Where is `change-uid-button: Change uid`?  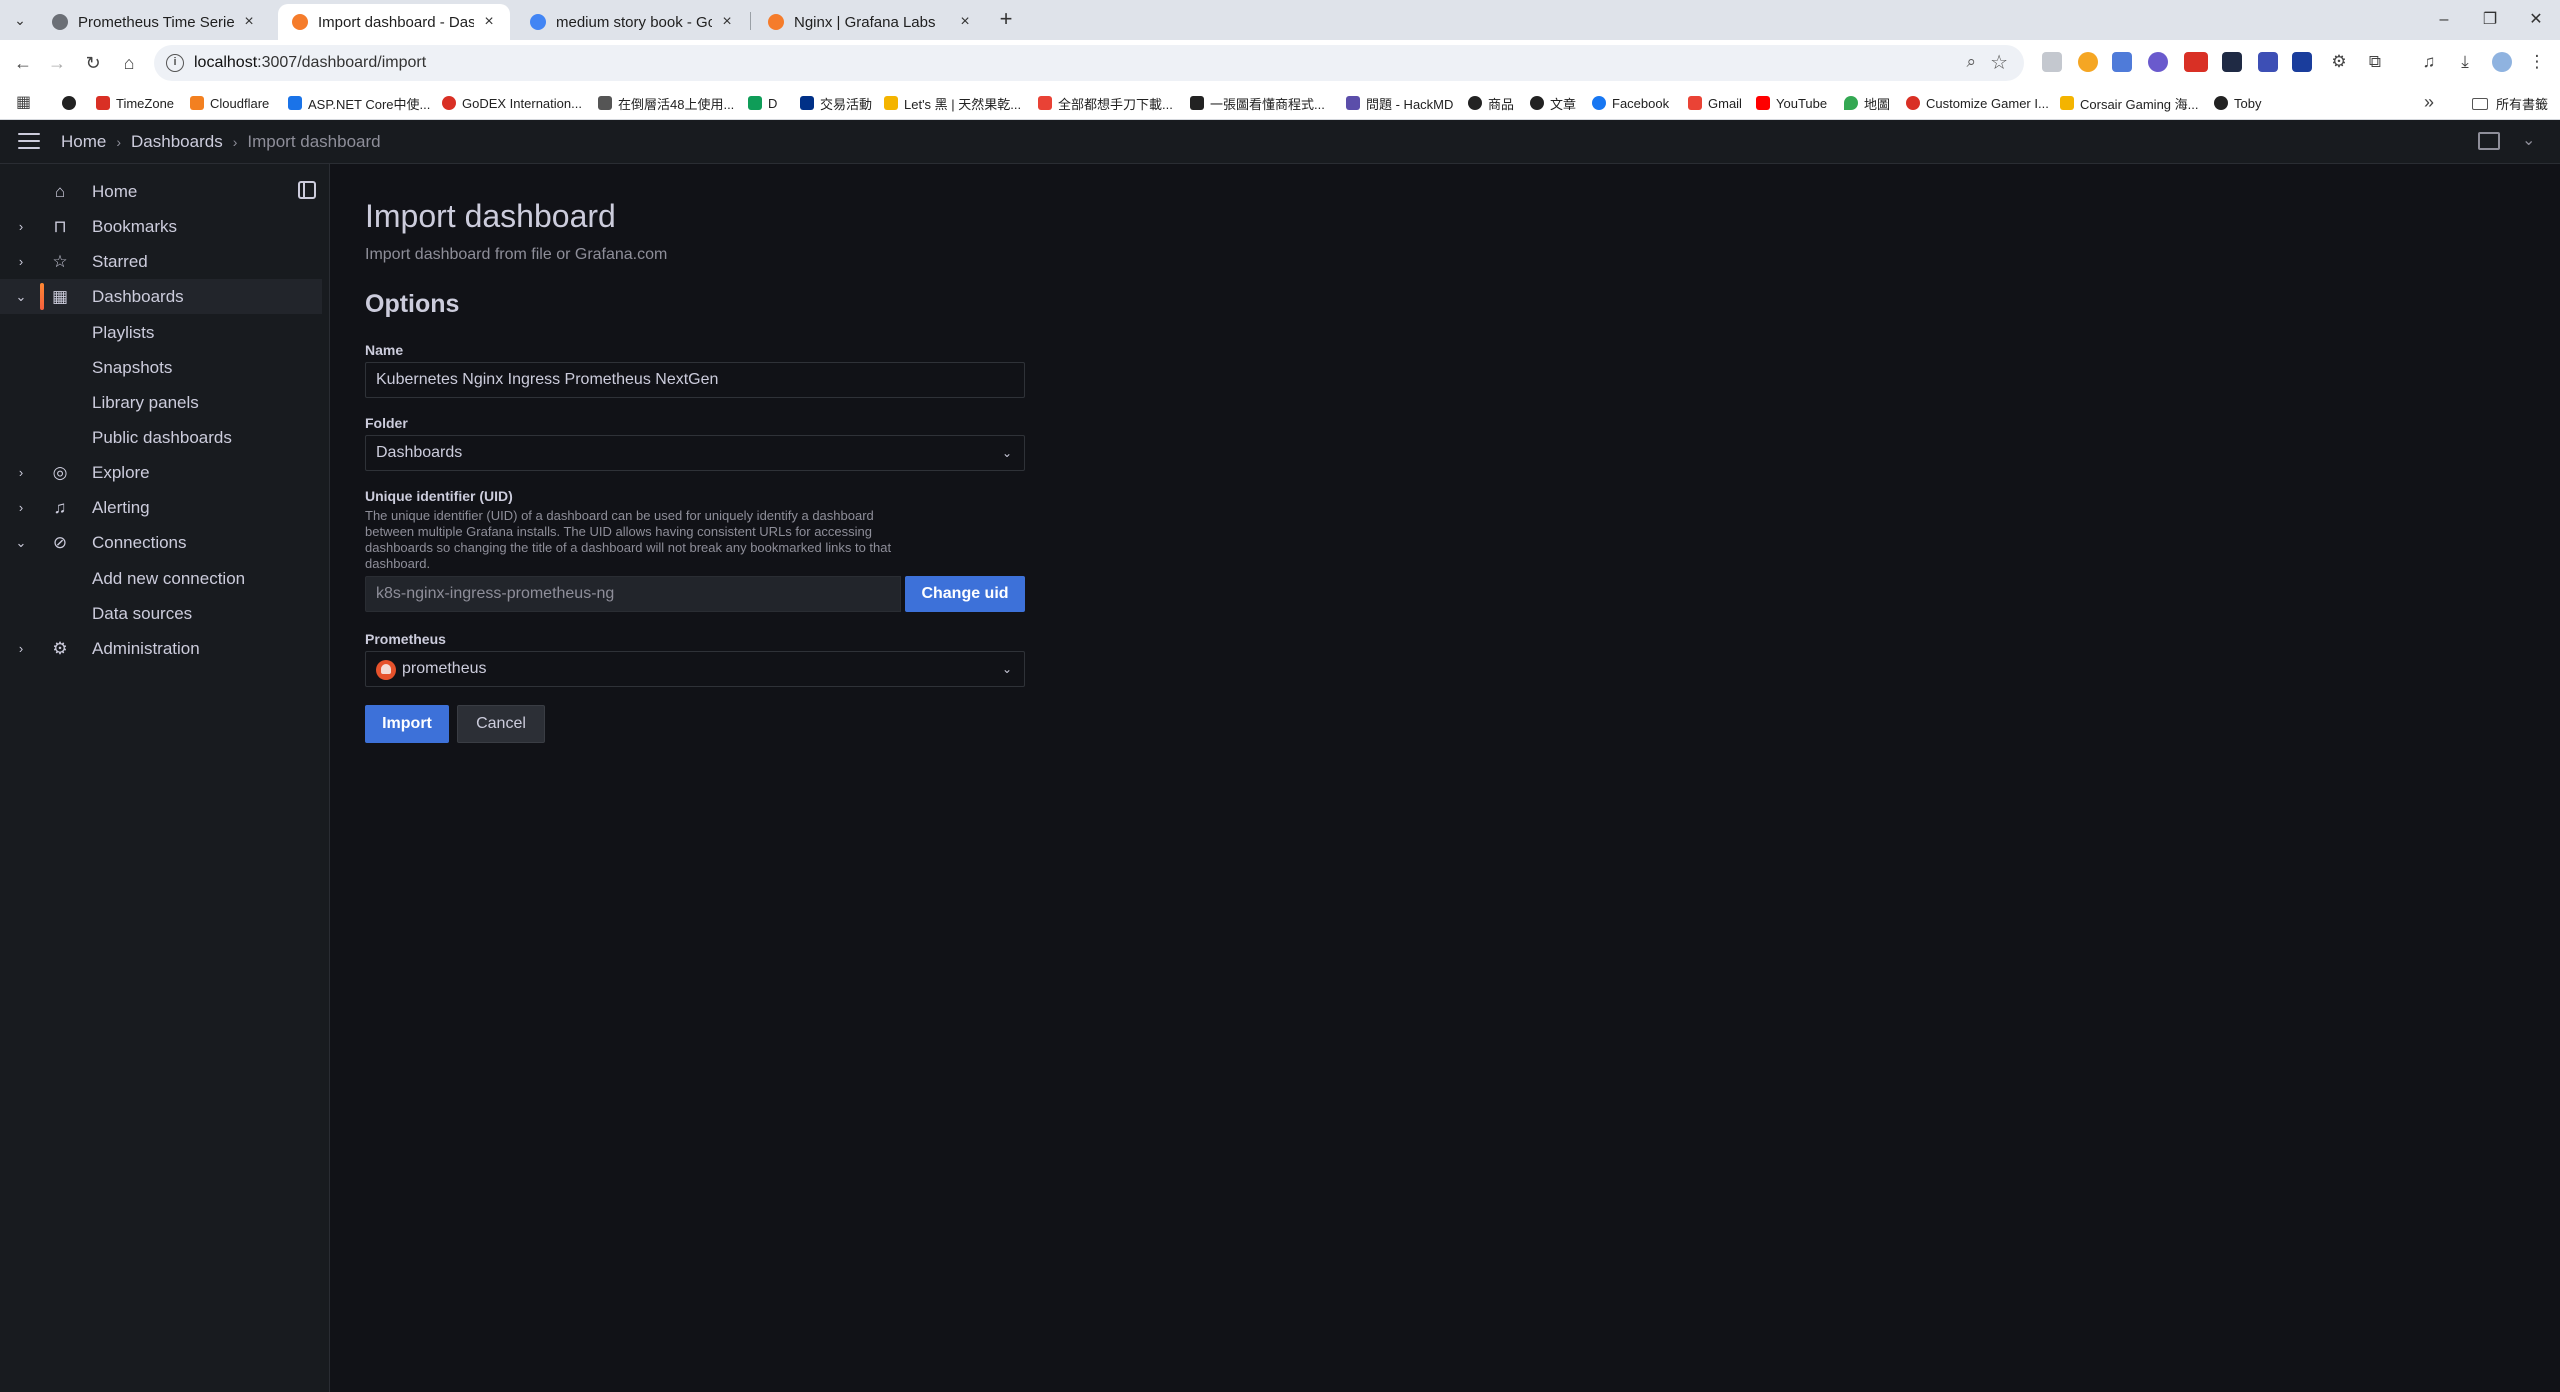 change-uid-button: Change uid is located at coordinates (965, 594).